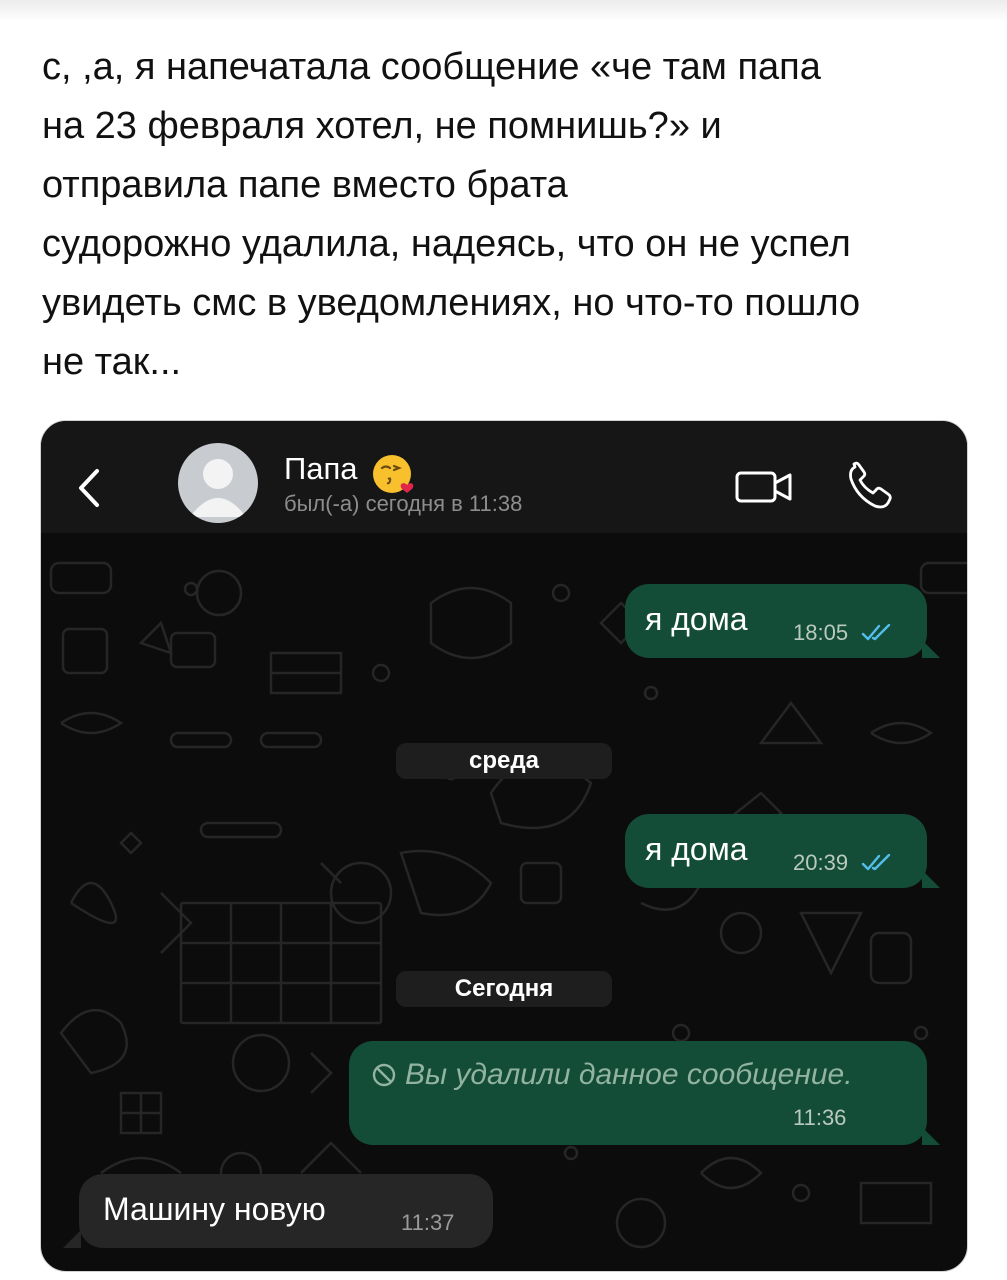 The width and height of the screenshot is (1007, 1280). Describe the element at coordinates (403, 503) in the screenshot. I see `last-seen-status: был(-а) сегодня в 11:38` at that location.